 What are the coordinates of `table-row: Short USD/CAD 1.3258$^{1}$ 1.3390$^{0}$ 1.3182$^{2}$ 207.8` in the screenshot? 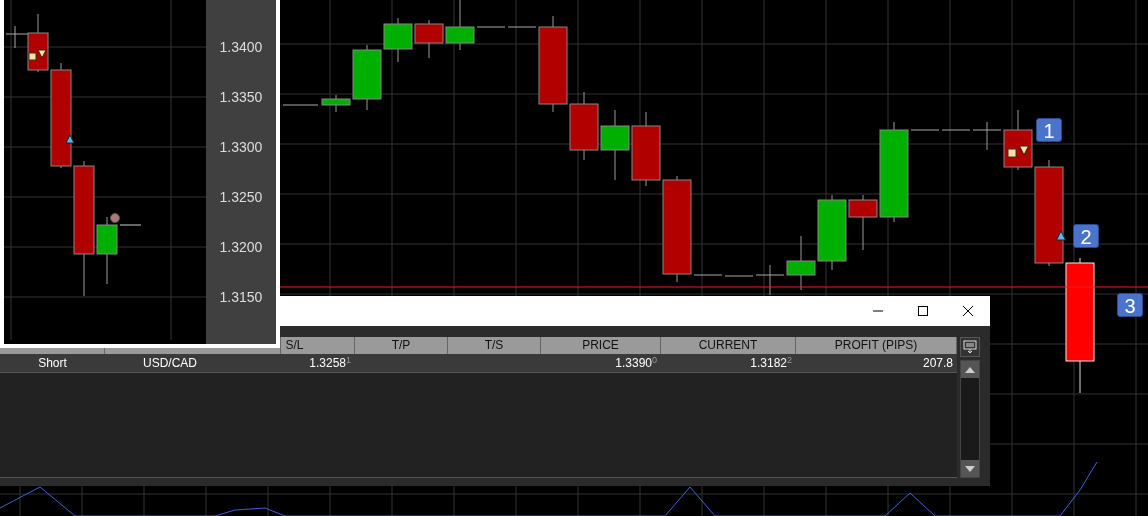 It's located at (478, 363).